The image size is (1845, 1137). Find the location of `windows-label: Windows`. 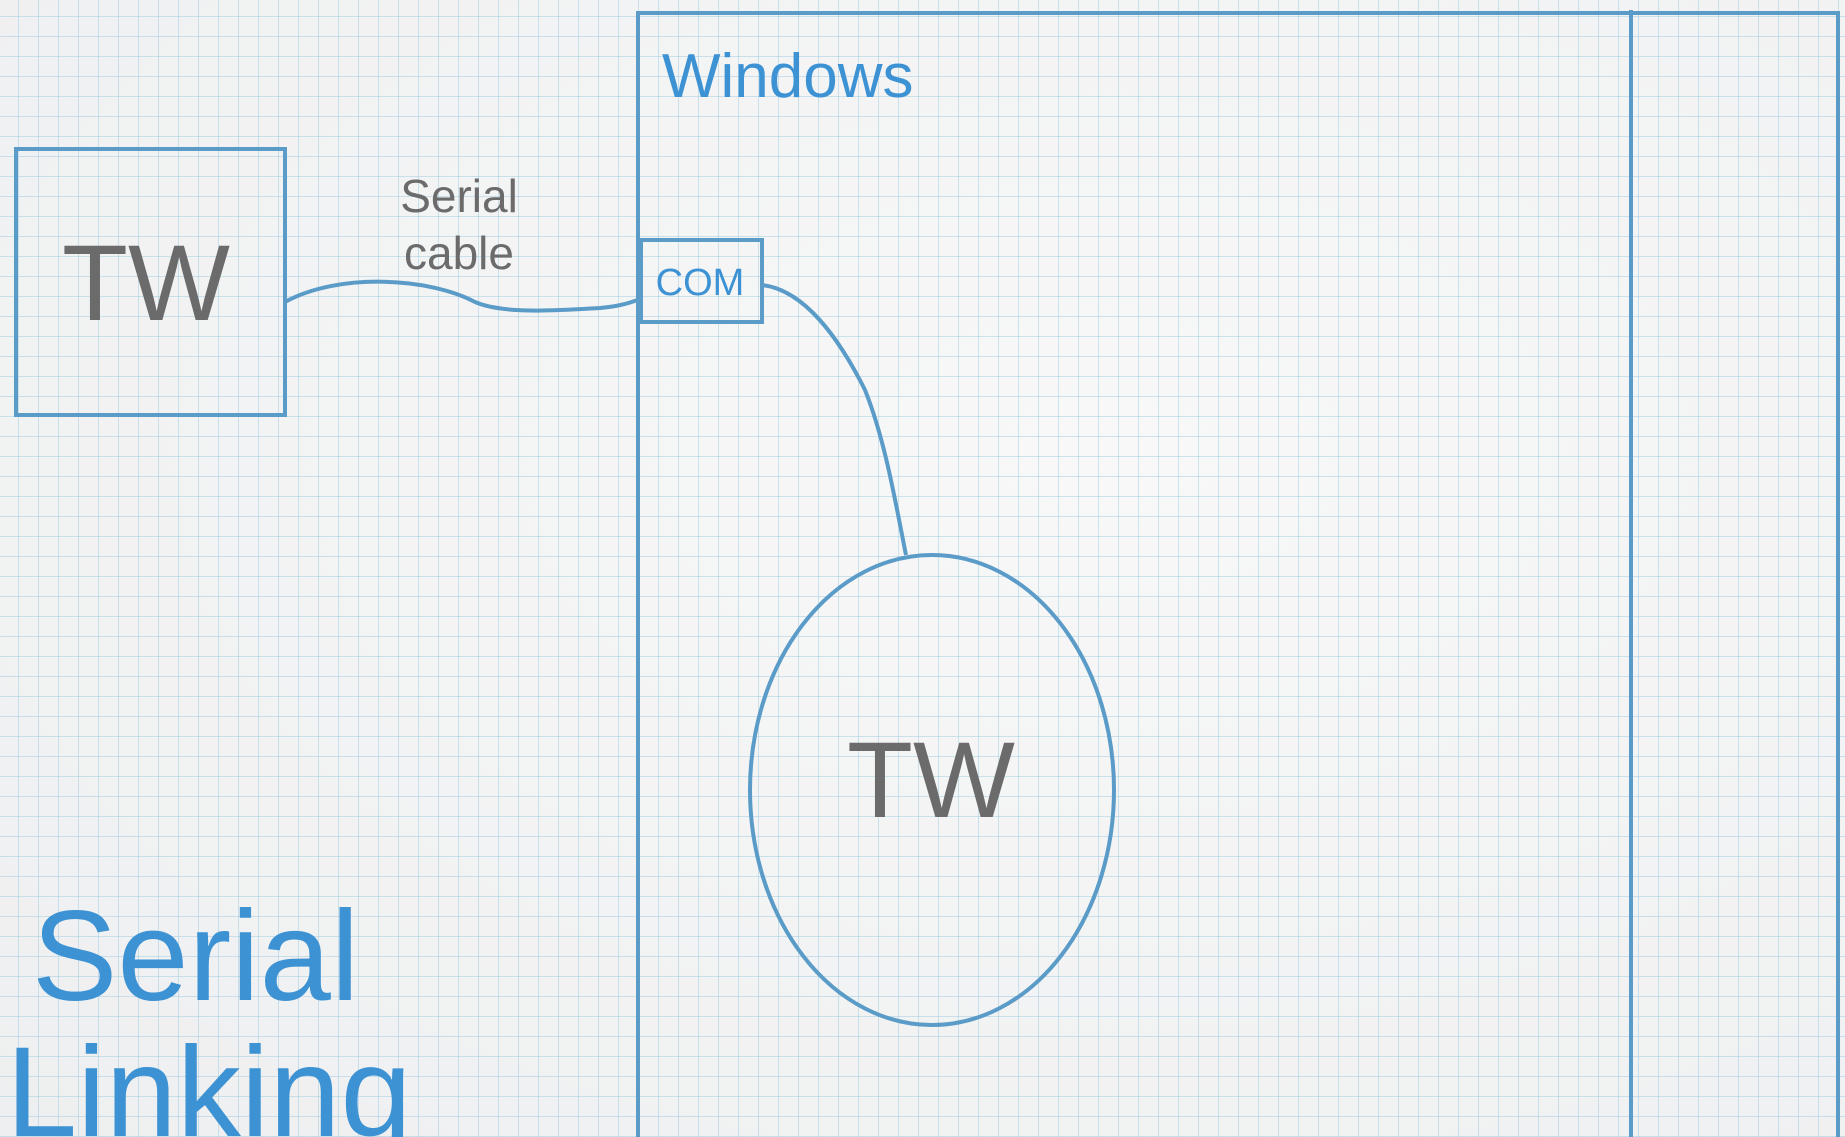

windows-label: Windows is located at coordinates (788, 76).